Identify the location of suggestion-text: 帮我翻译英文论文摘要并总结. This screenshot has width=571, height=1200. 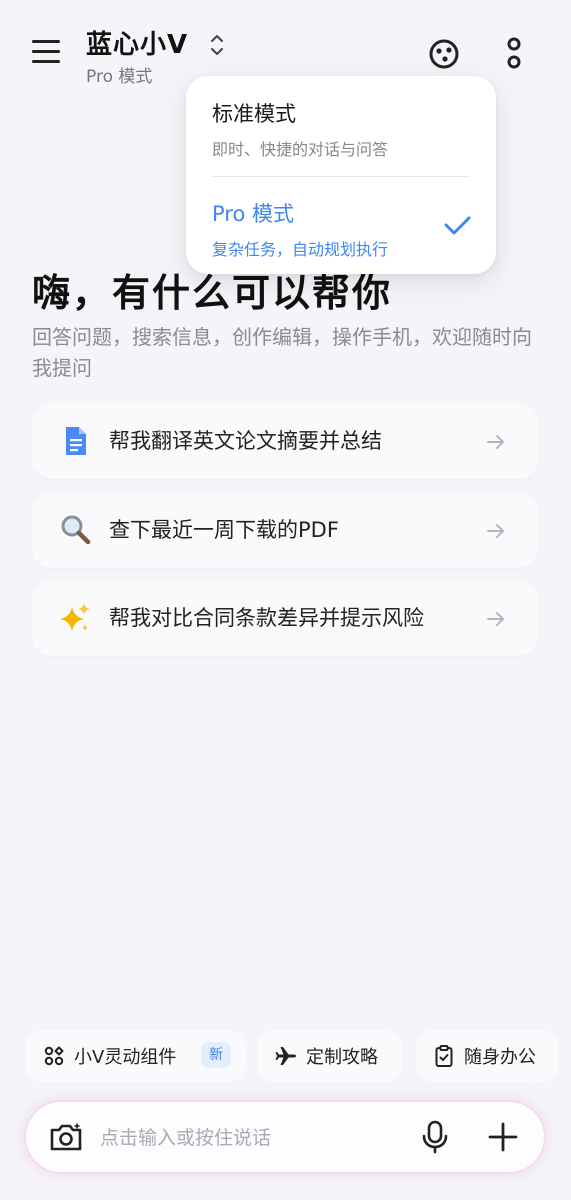
(245, 441).